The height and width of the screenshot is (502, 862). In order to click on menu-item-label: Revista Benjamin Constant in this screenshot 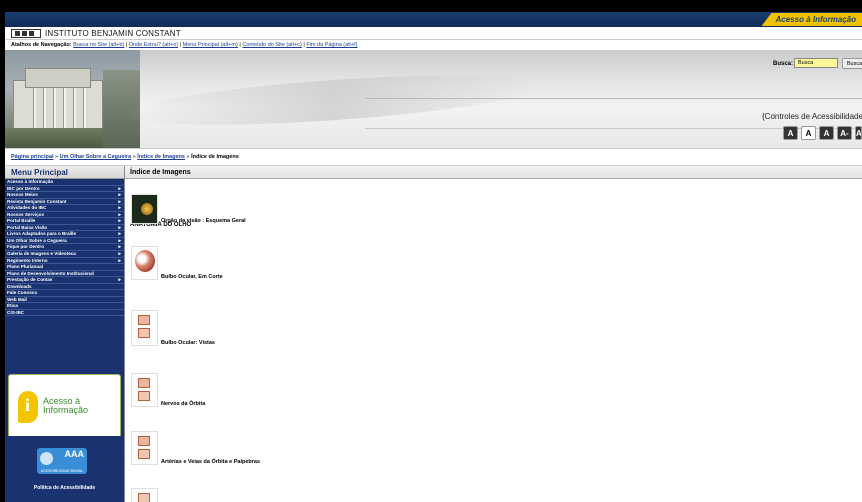, I will do `click(37, 201)`.